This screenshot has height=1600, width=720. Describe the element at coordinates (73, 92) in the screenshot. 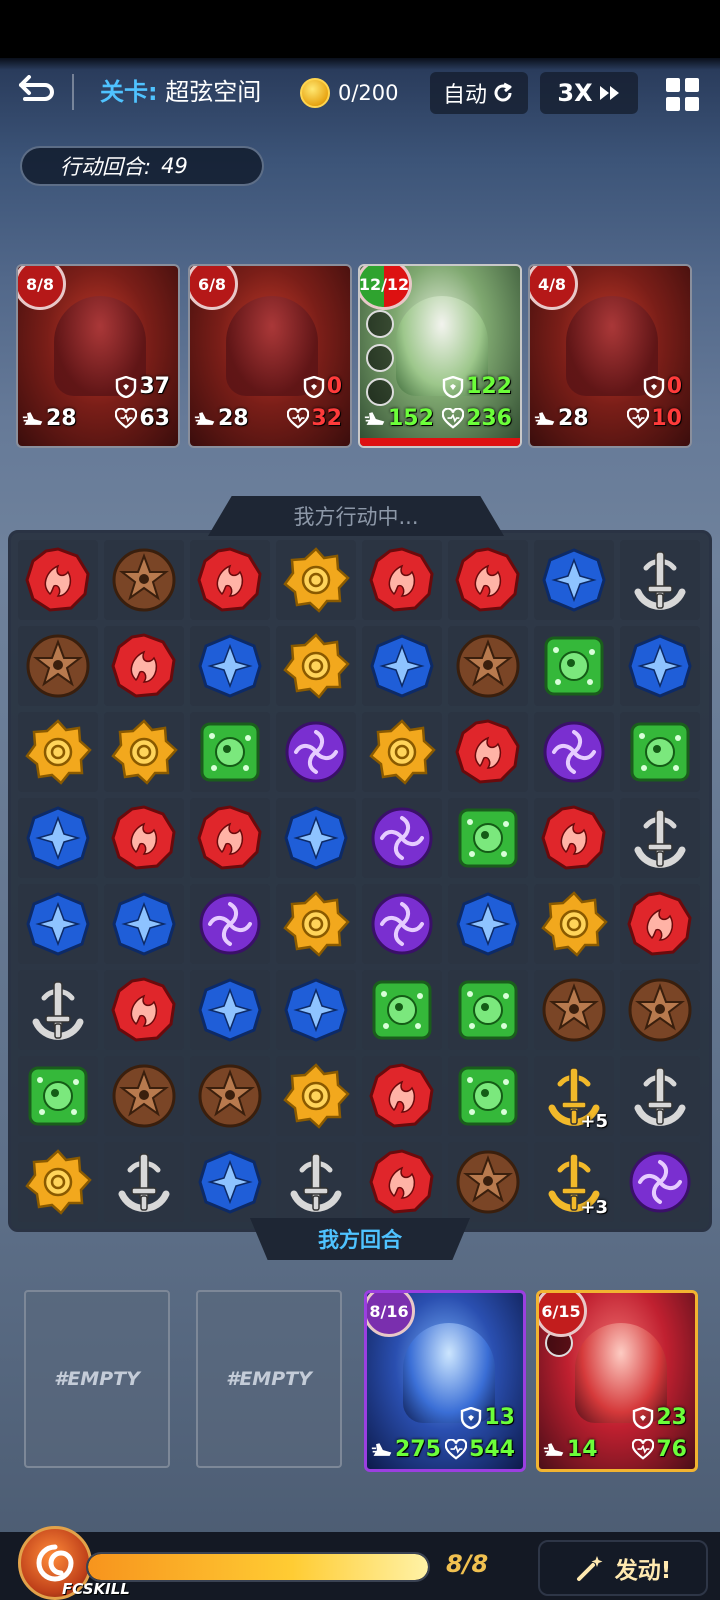

I see `topbar-divider` at that location.